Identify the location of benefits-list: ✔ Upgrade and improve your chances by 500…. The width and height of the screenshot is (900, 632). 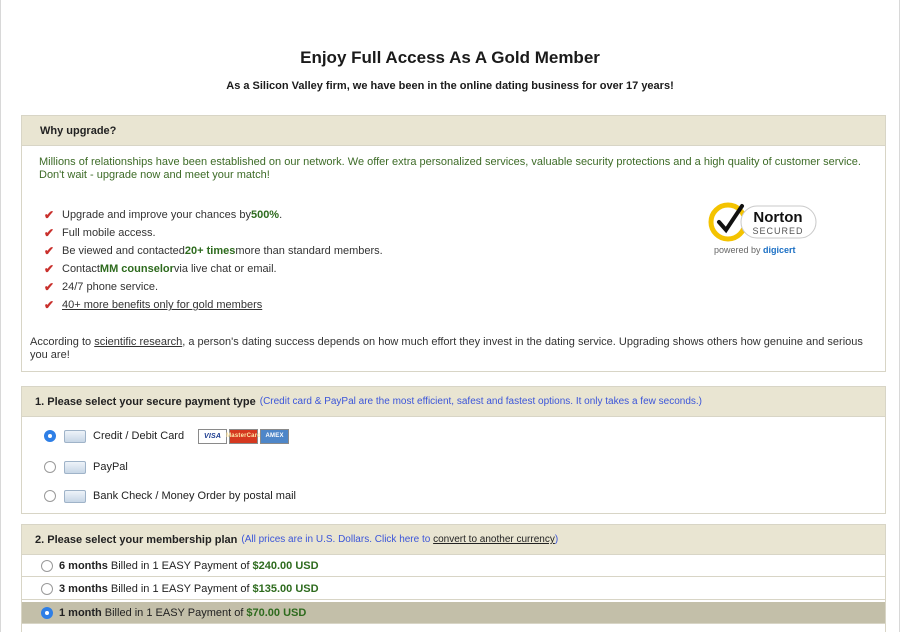
(213, 260).